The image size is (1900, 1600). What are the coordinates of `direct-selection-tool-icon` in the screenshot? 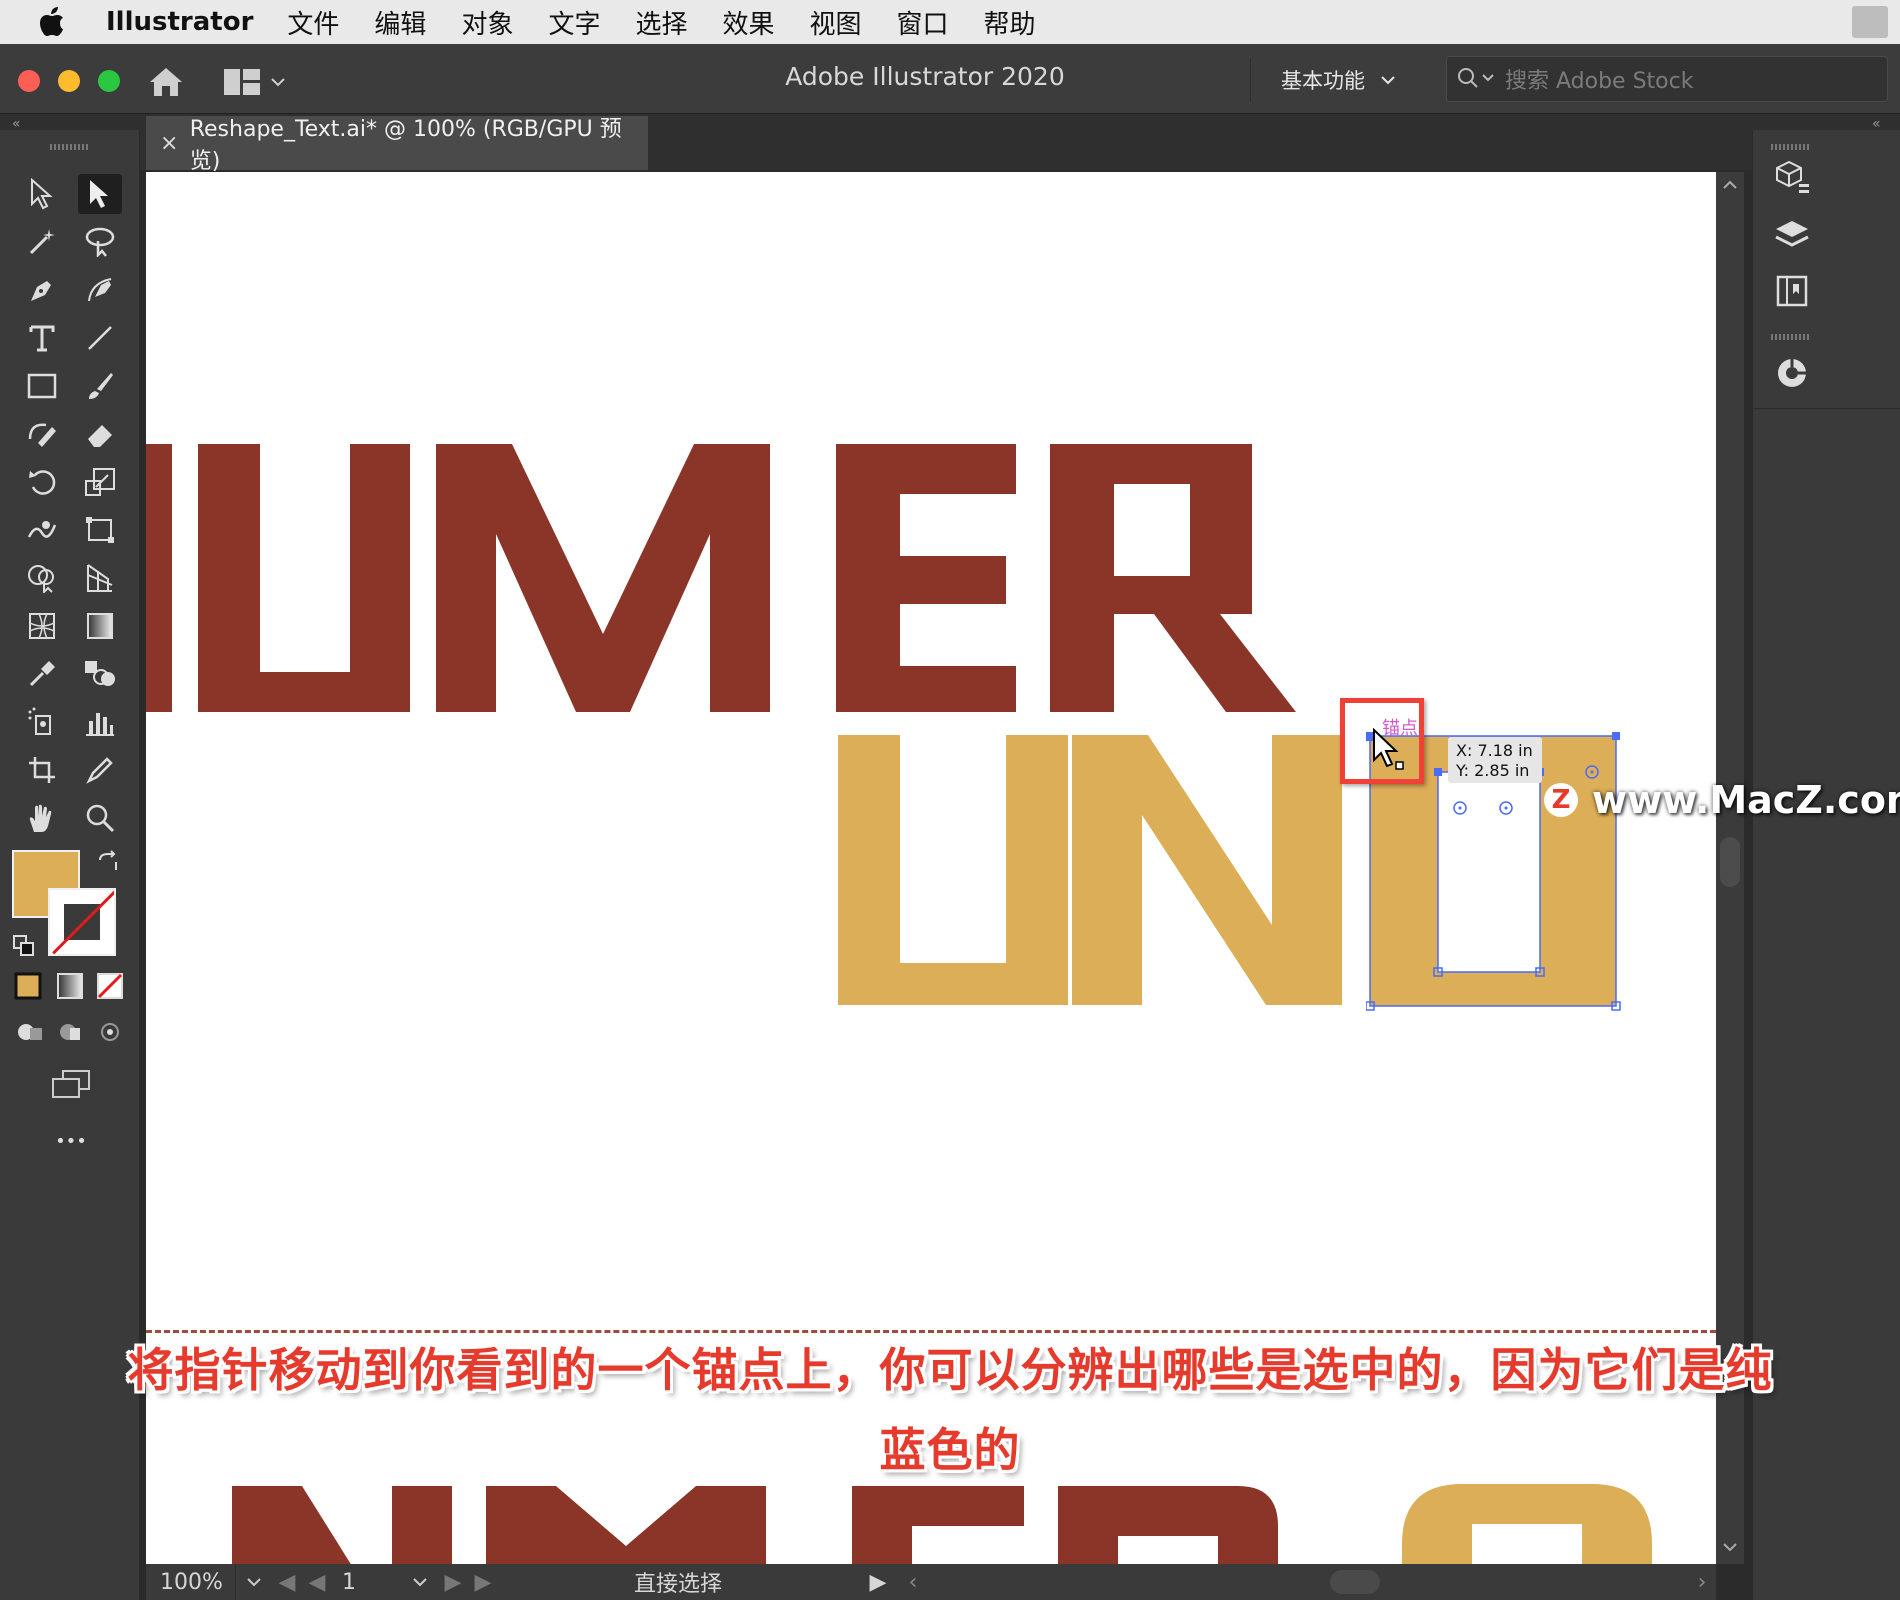 It's located at (100, 194).